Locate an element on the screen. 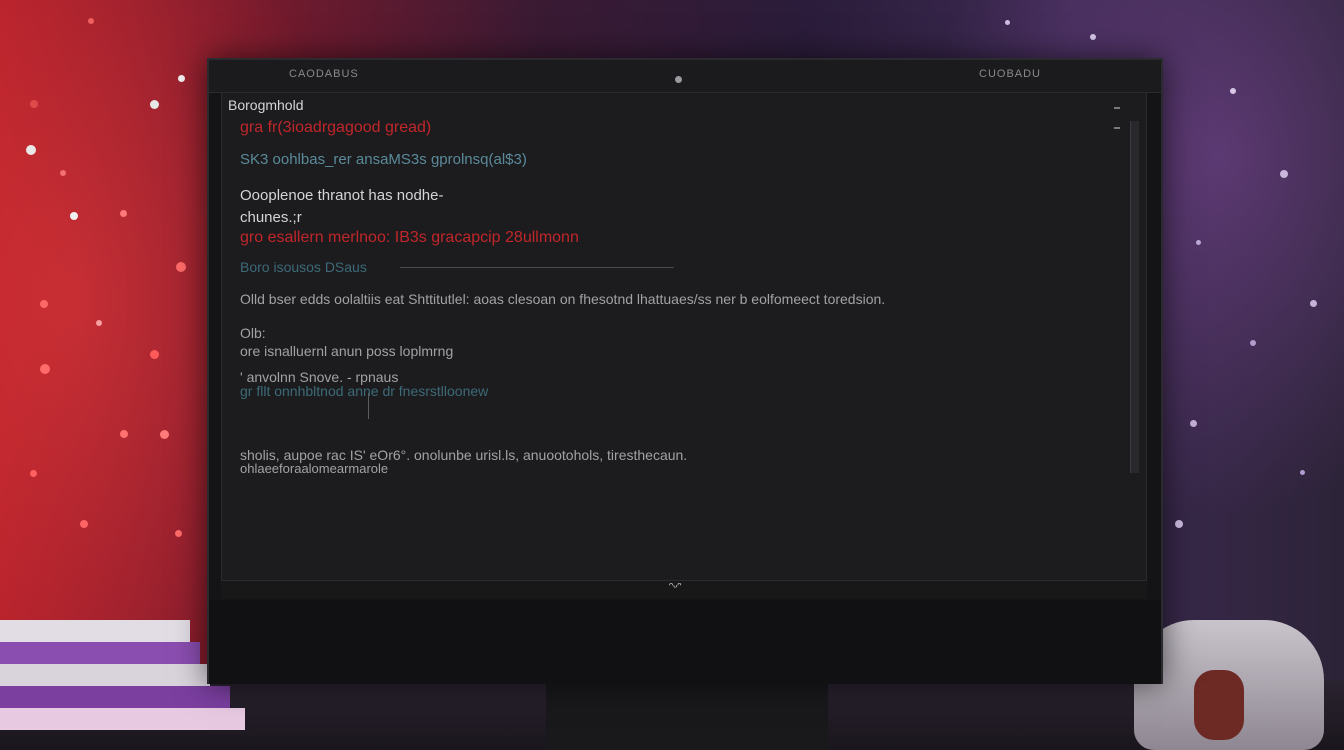 This screenshot has height=750, width=1344. camera-dot-icon is located at coordinates (678, 79).